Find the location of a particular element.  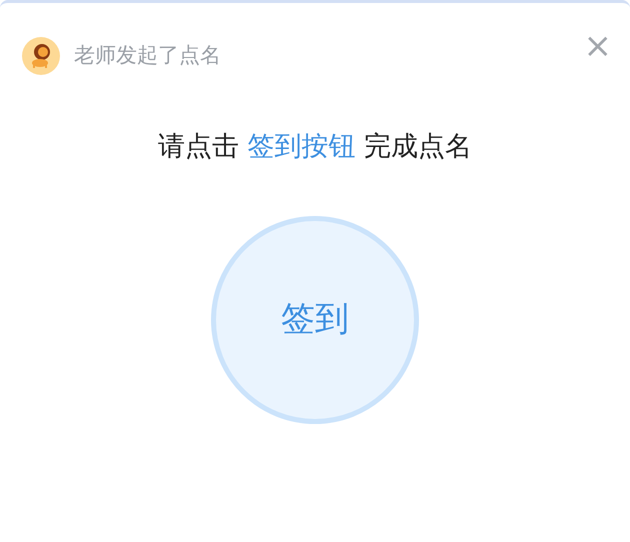

close-button: × is located at coordinates (598, 46).